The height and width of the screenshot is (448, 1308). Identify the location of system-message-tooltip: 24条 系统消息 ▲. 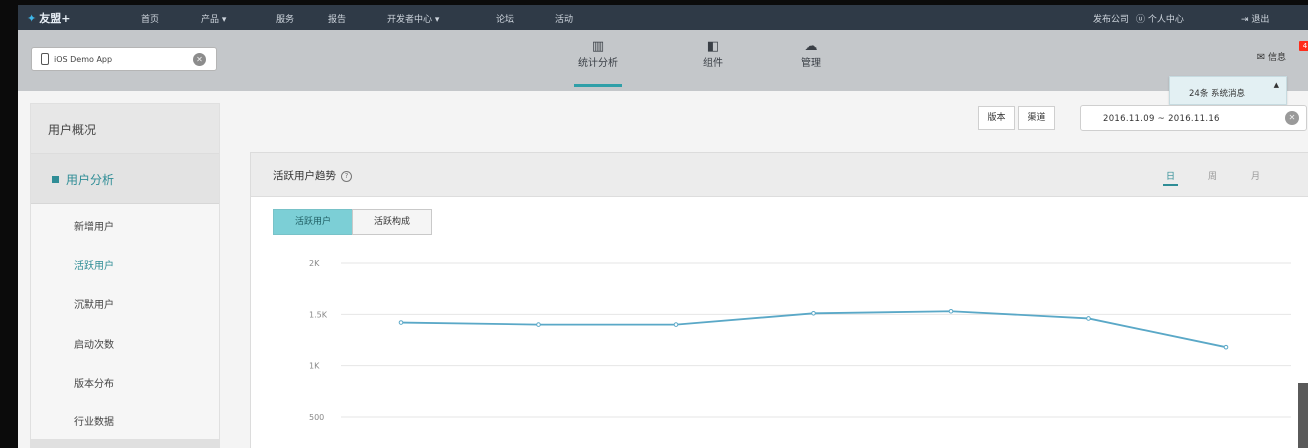
(1228, 90).